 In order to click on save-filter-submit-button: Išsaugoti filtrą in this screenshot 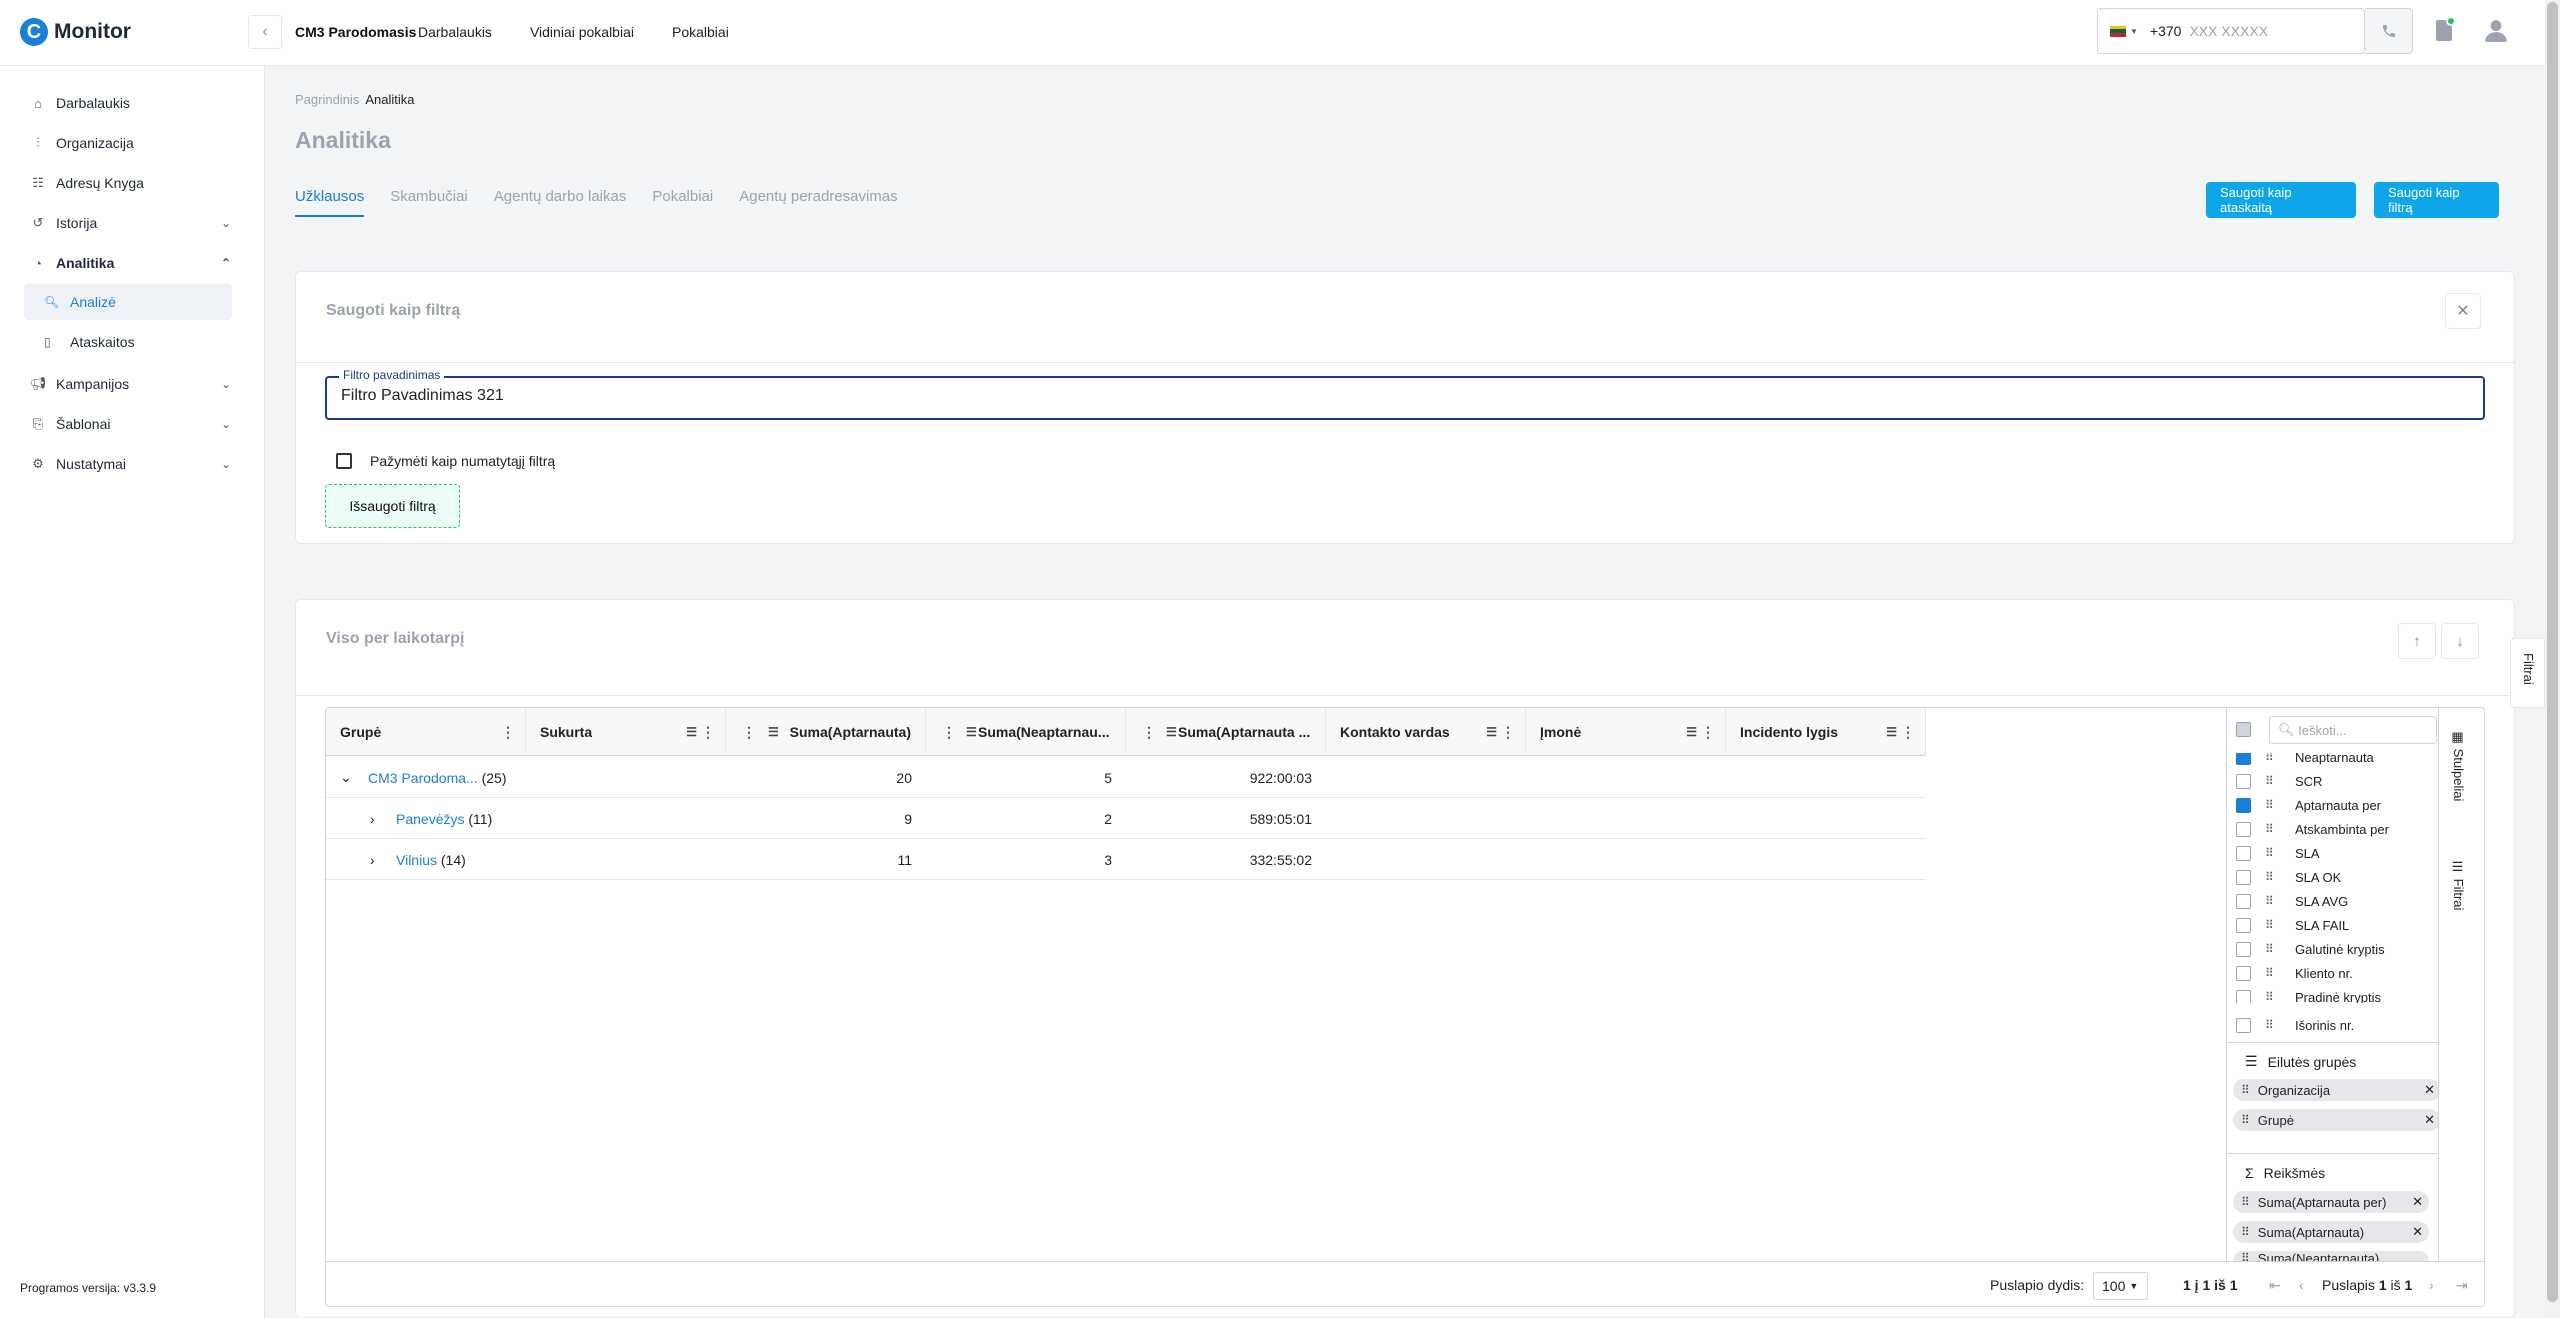, I will do `click(392, 506)`.